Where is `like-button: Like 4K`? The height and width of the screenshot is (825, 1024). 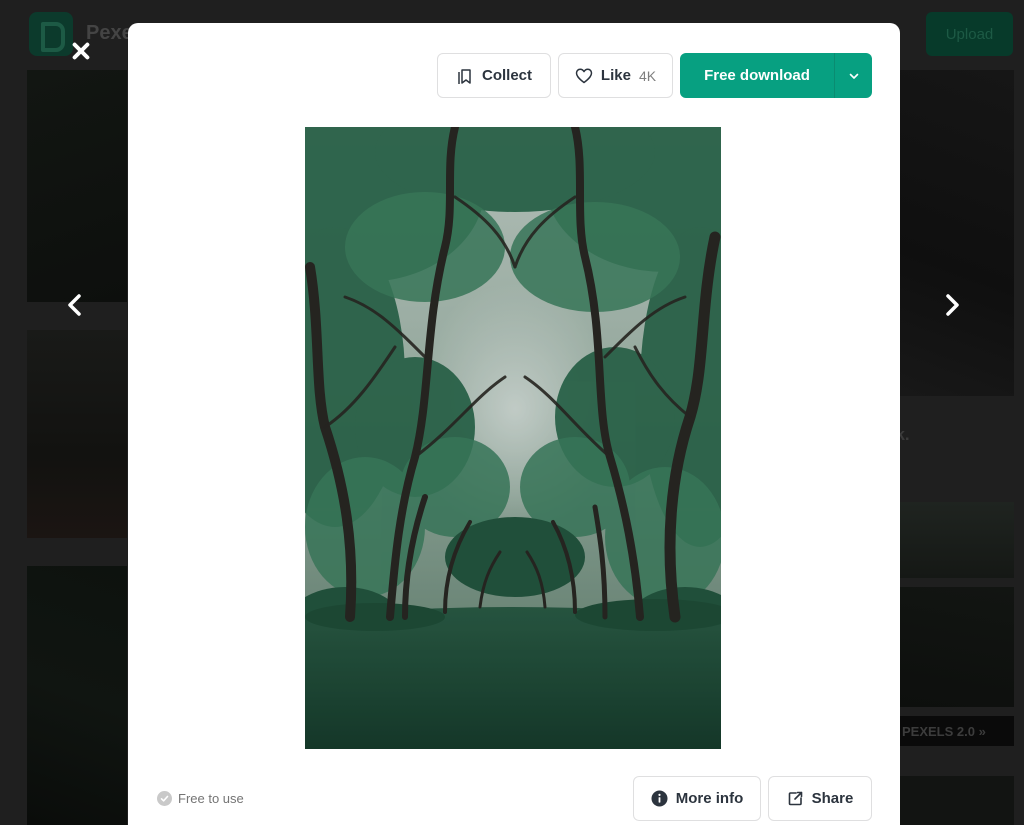
like-button: Like 4K is located at coordinates (615, 75).